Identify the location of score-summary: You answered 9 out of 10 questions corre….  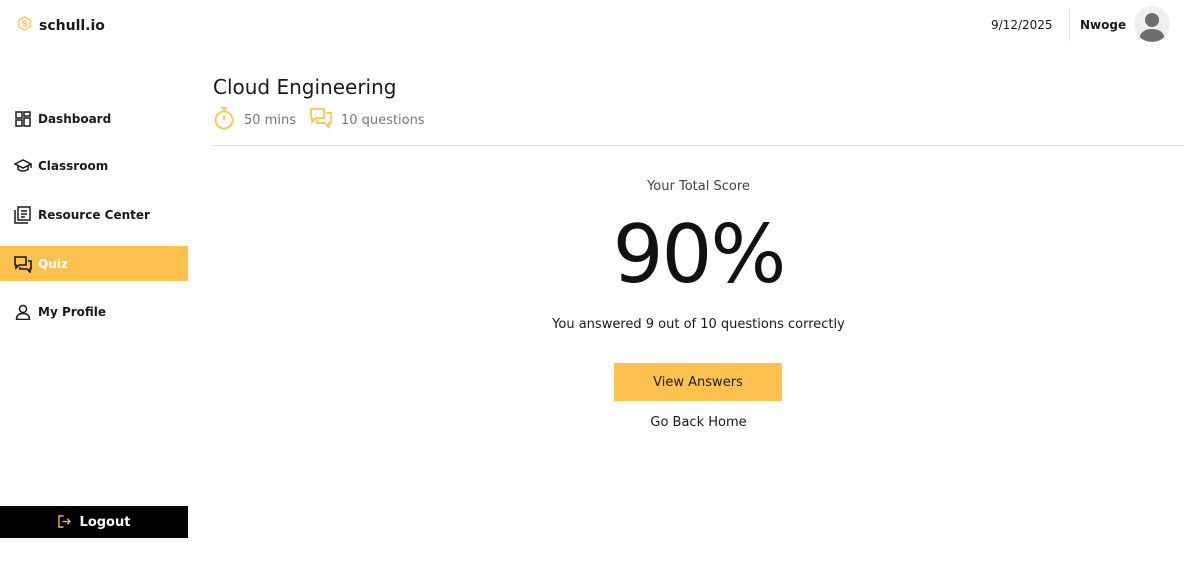
(698, 324).